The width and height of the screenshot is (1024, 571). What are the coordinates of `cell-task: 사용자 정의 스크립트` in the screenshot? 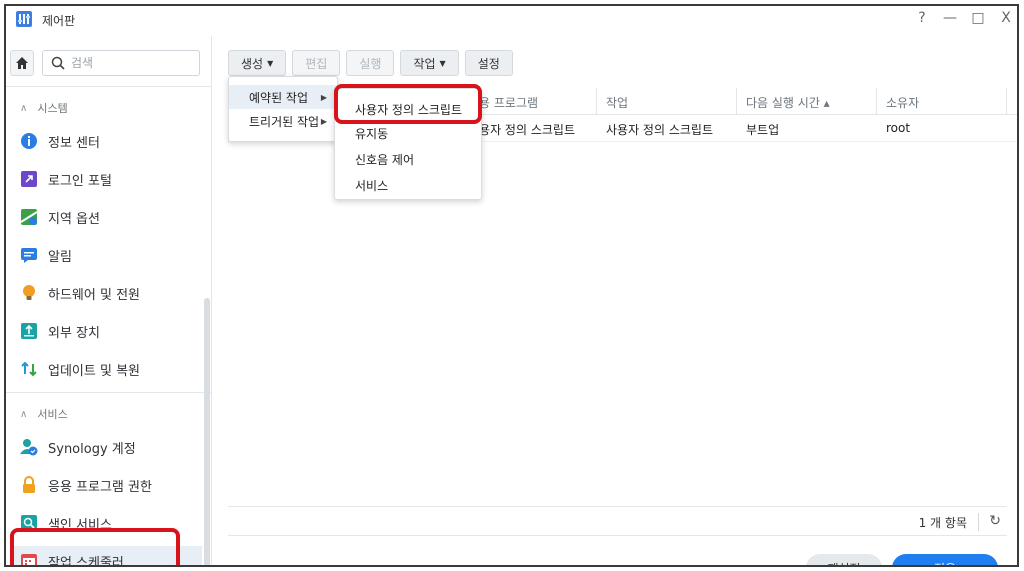 It's located at (659, 130).